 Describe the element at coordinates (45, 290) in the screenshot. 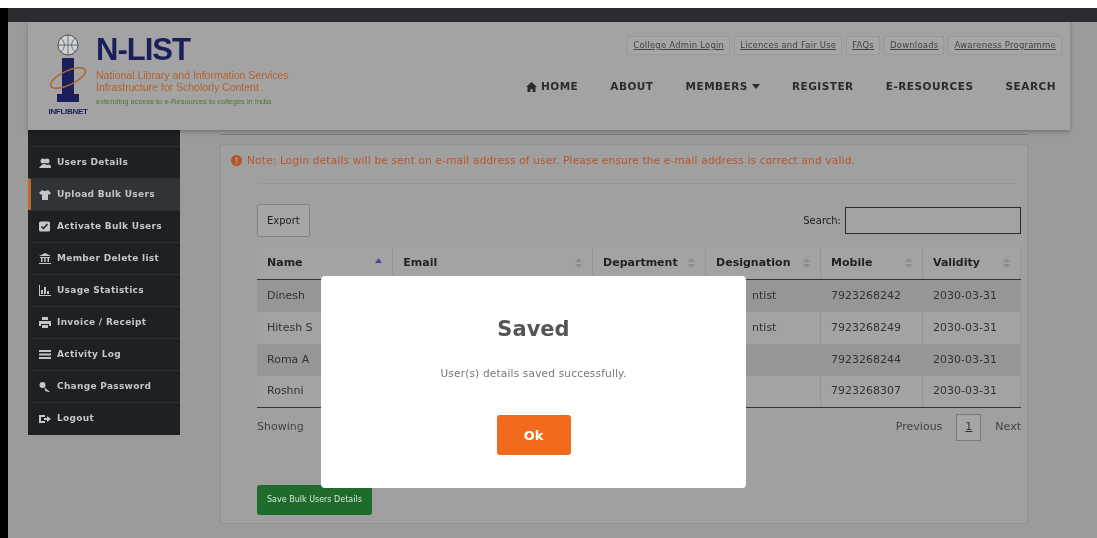

I see `bar-chart-icon` at that location.